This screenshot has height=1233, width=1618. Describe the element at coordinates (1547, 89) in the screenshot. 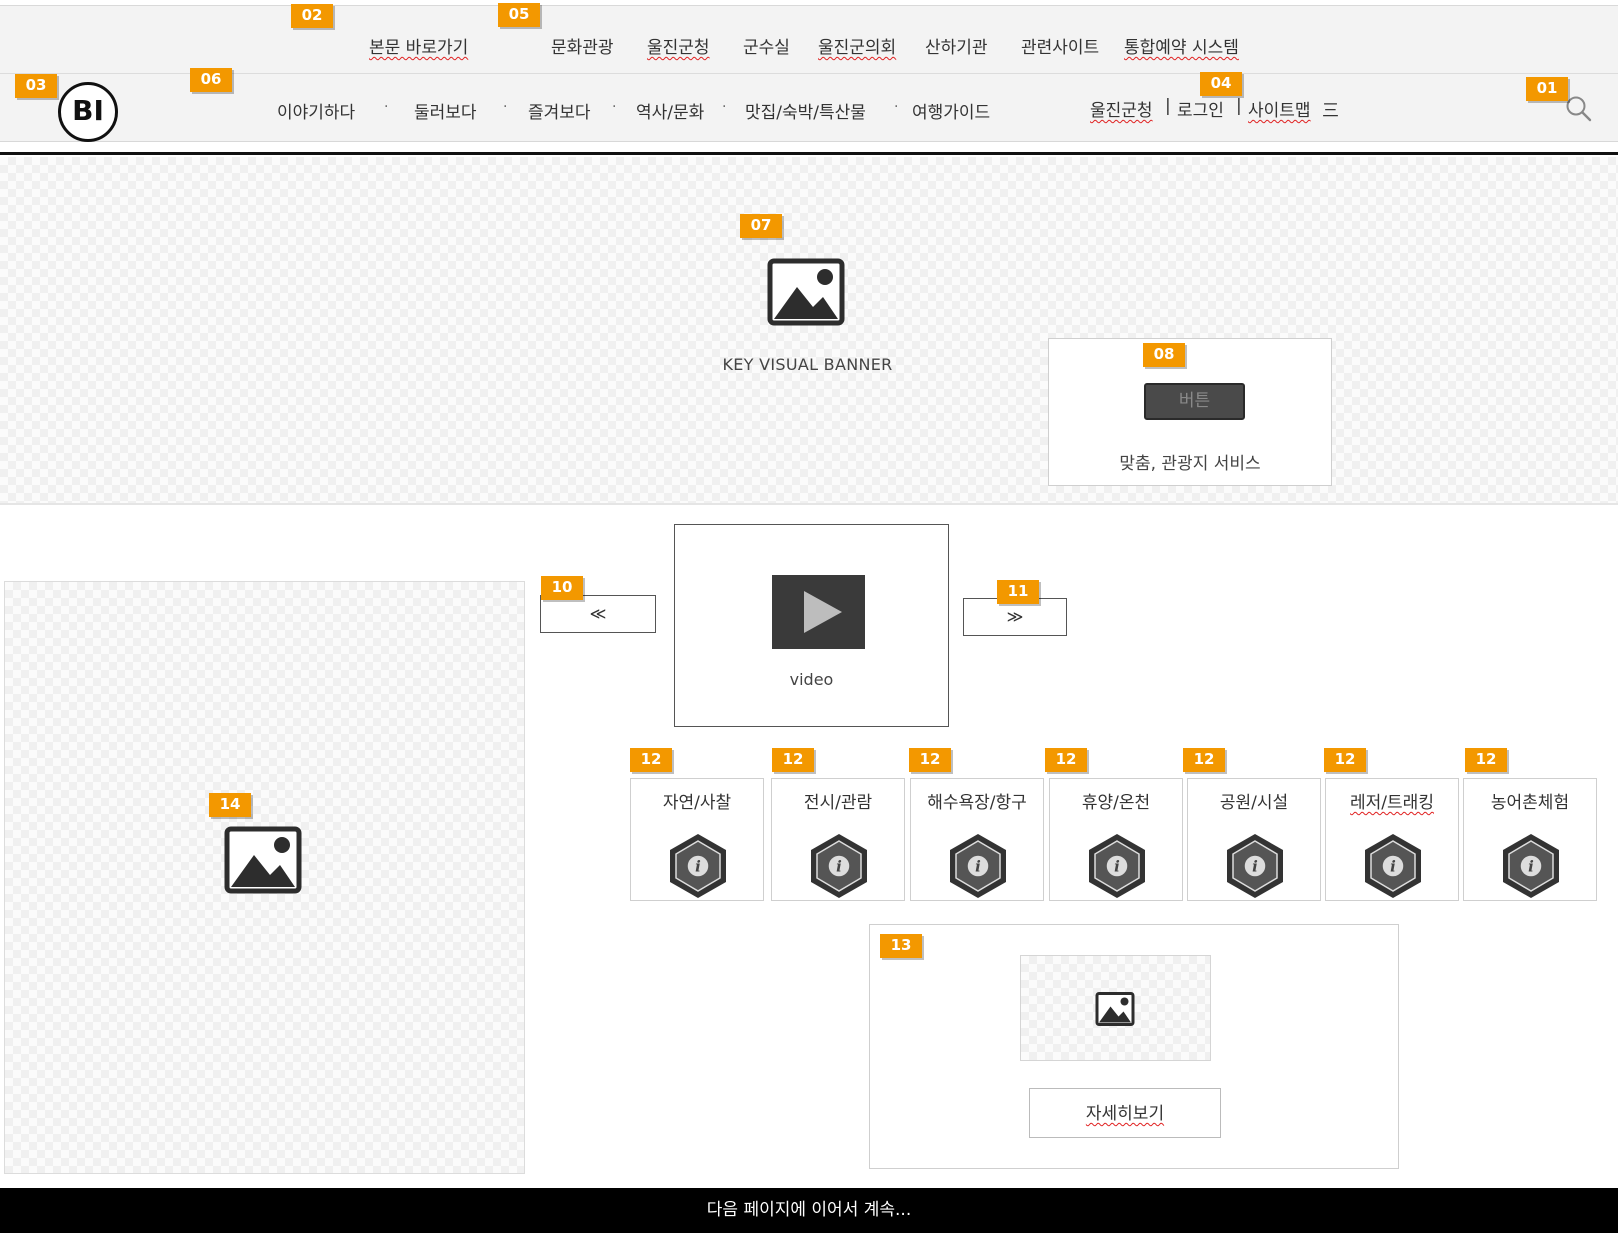

I see `annotation-badge: 01` at that location.